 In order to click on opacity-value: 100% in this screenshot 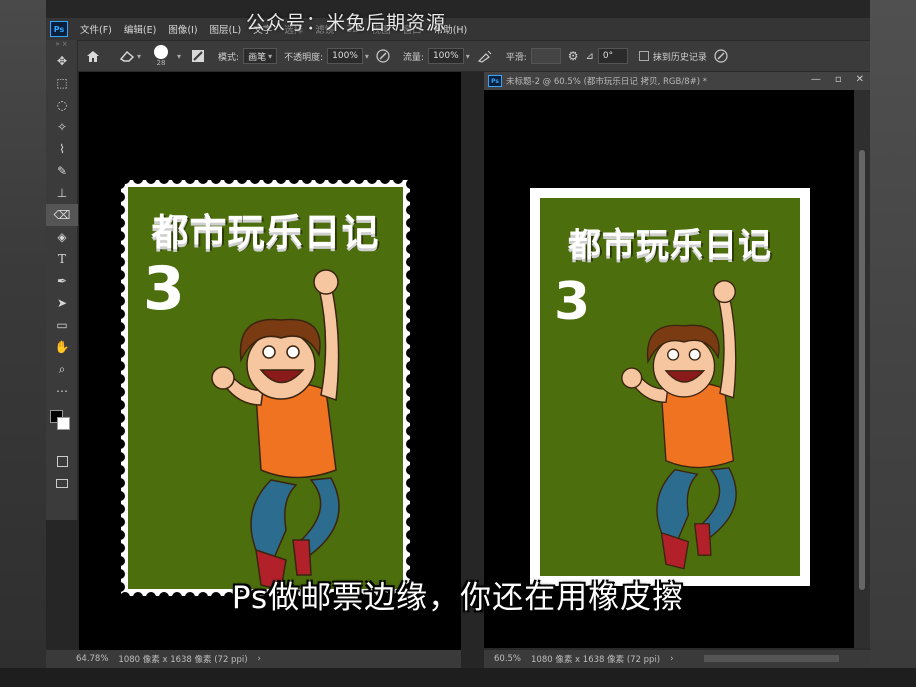, I will do `click(345, 56)`.